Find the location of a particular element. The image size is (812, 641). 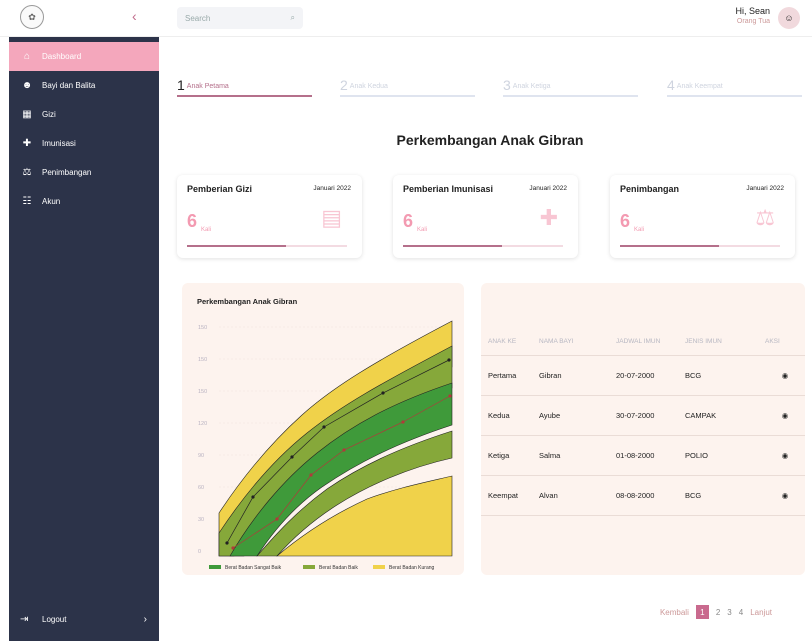

page-button-1: 1 is located at coordinates (702, 612).